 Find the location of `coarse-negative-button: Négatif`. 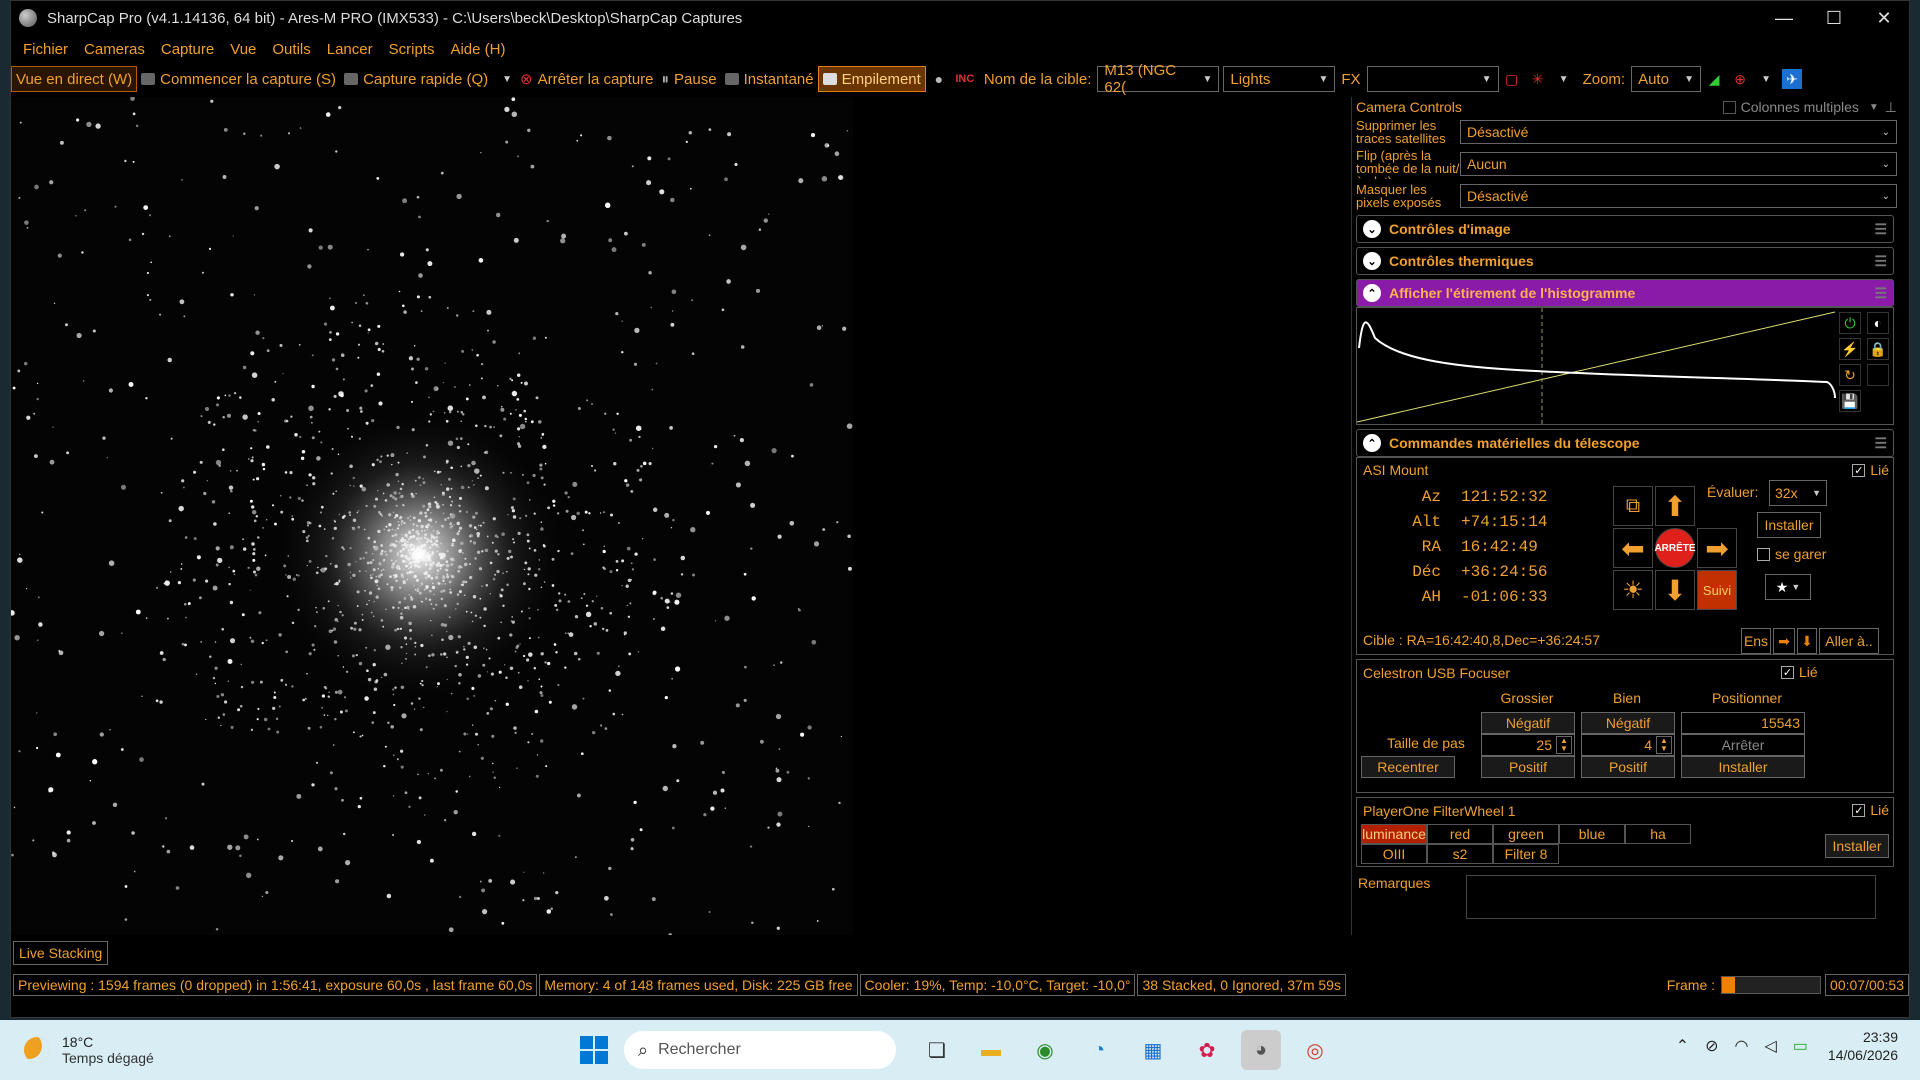

coarse-negative-button: Négatif is located at coordinates (1528, 723).